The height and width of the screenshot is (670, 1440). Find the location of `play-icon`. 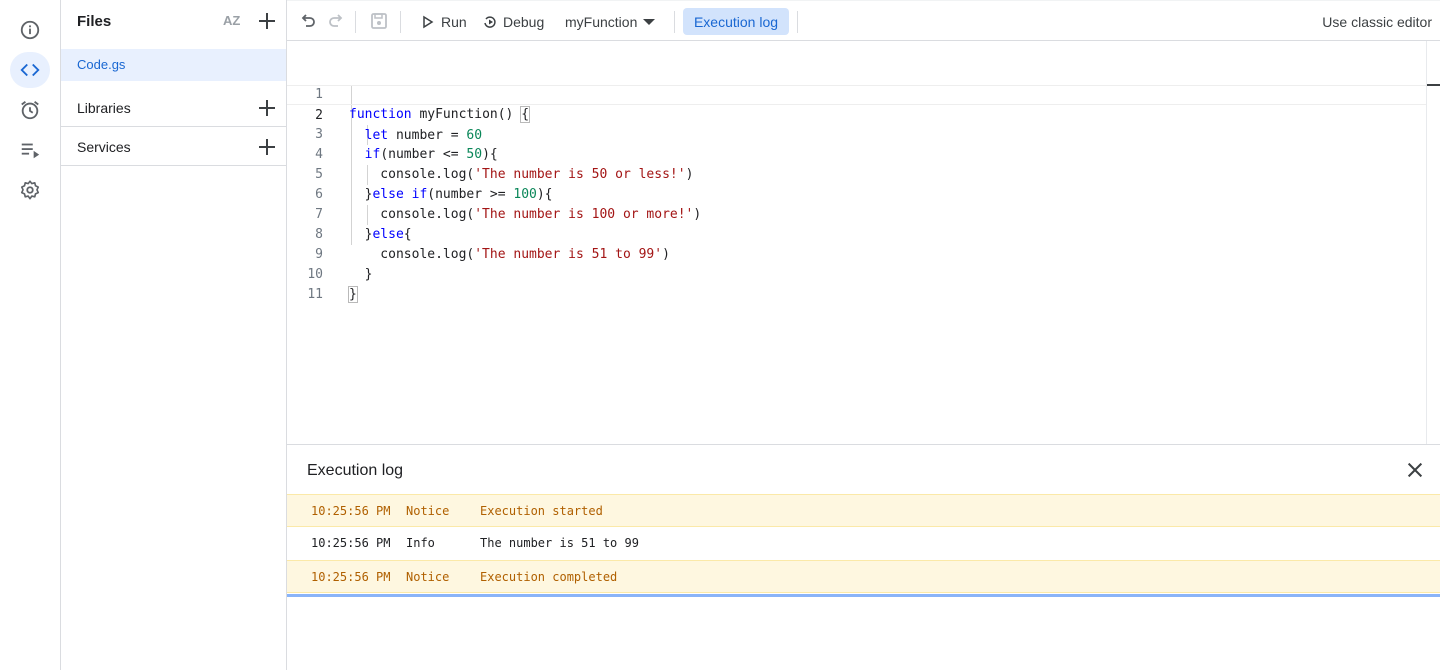

play-icon is located at coordinates (428, 22).